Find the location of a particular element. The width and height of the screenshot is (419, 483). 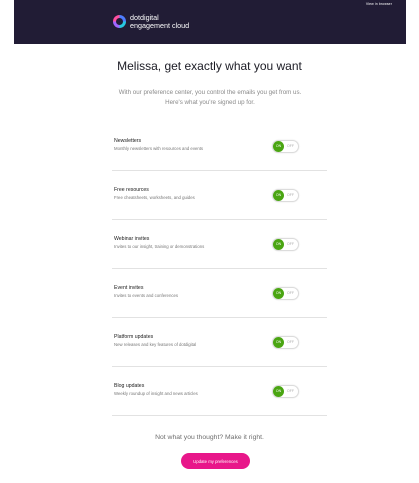

brand-line2: engagement cloud is located at coordinates (160, 25).